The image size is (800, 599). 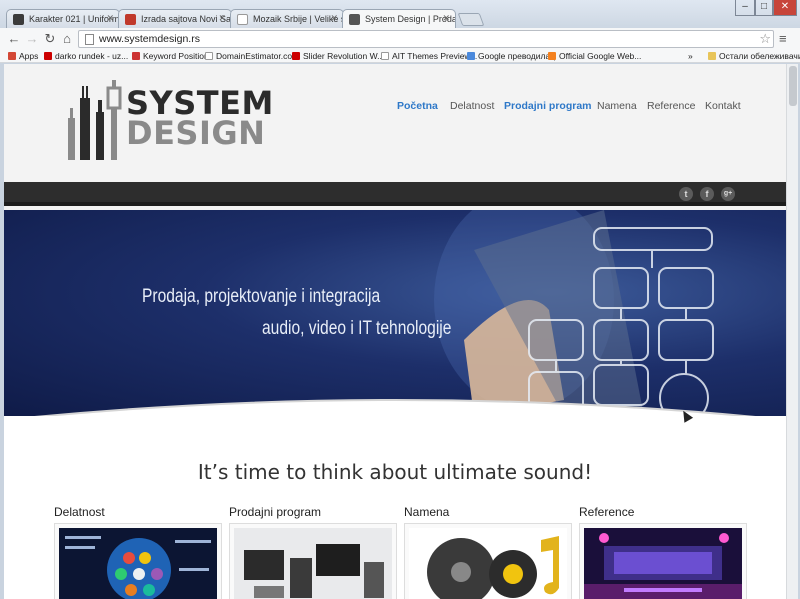 I want to click on prodajni-program-thumbnail, so click(x=313, y=563).